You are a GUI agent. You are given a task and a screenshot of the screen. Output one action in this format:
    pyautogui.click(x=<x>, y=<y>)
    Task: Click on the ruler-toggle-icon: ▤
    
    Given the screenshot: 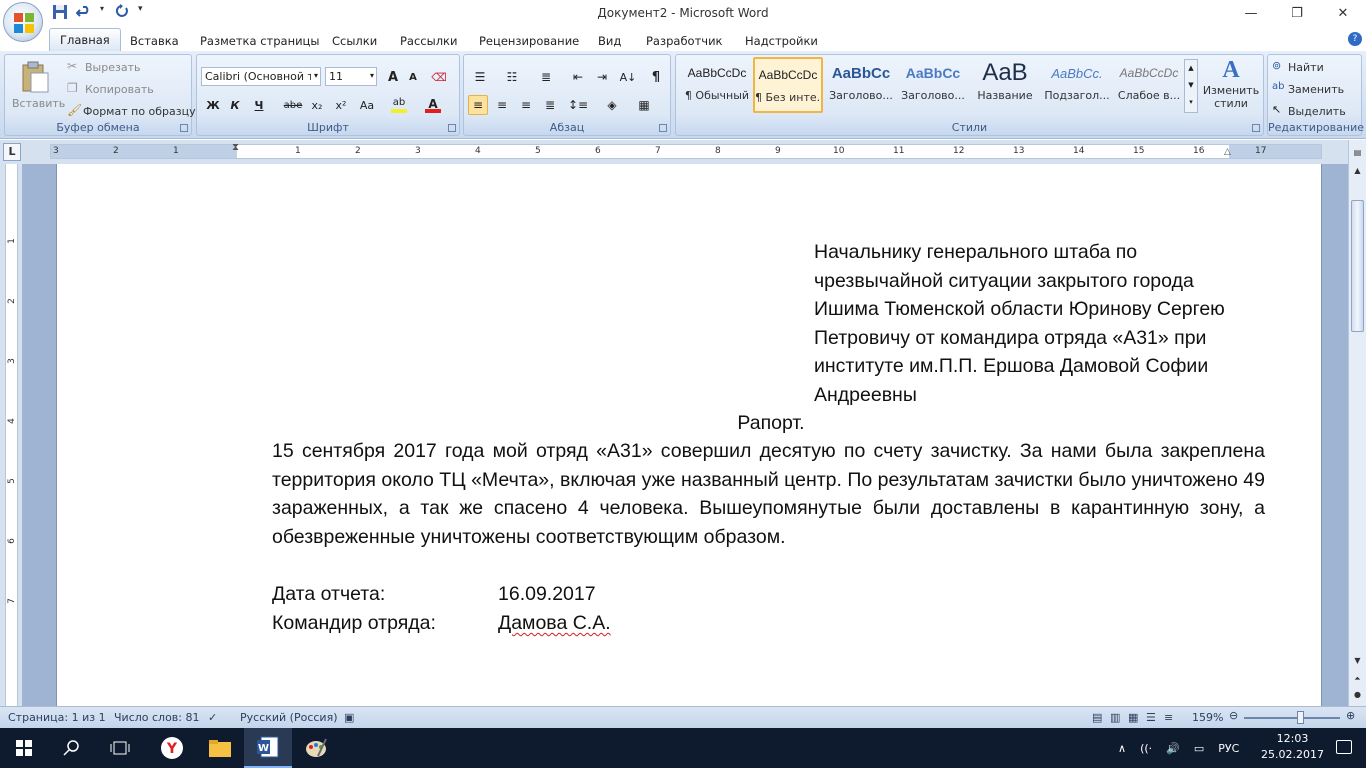 What is the action you would take?
    pyautogui.click(x=1357, y=152)
    